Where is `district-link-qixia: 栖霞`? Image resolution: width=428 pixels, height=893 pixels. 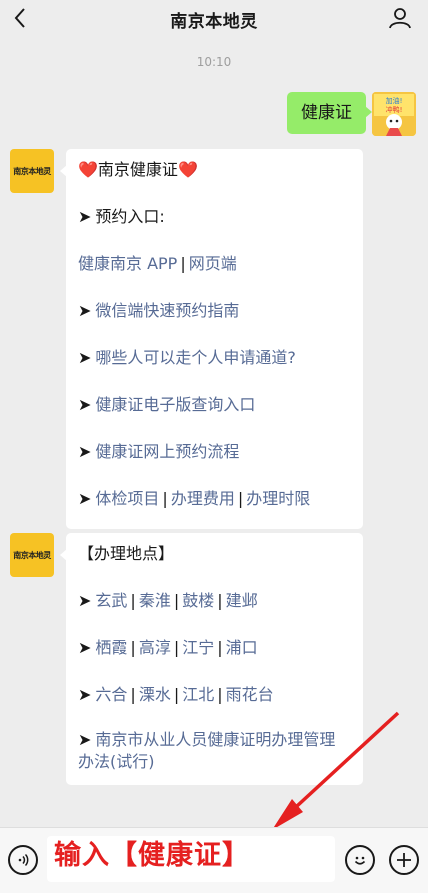 district-link-qixia: 栖霞 is located at coordinates (111, 647).